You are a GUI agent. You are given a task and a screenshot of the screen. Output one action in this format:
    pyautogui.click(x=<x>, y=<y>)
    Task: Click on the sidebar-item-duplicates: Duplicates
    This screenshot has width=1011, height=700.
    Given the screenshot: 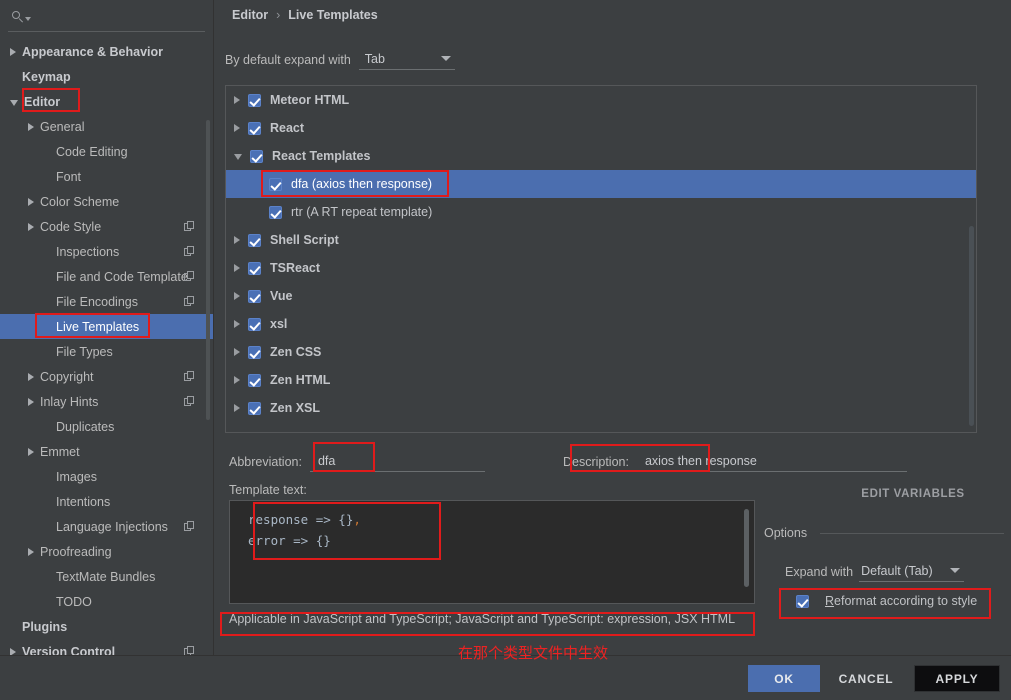 What is the action you would take?
    pyautogui.click(x=106, y=426)
    